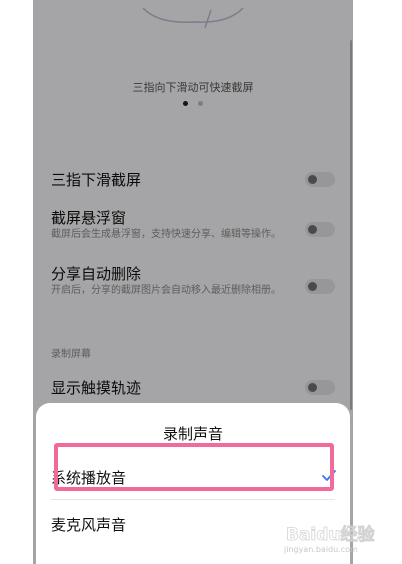  What do you see at coordinates (331, 534) in the screenshot?
I see `watermark-brand: Baidu经验` at bounding box center [331, 534].